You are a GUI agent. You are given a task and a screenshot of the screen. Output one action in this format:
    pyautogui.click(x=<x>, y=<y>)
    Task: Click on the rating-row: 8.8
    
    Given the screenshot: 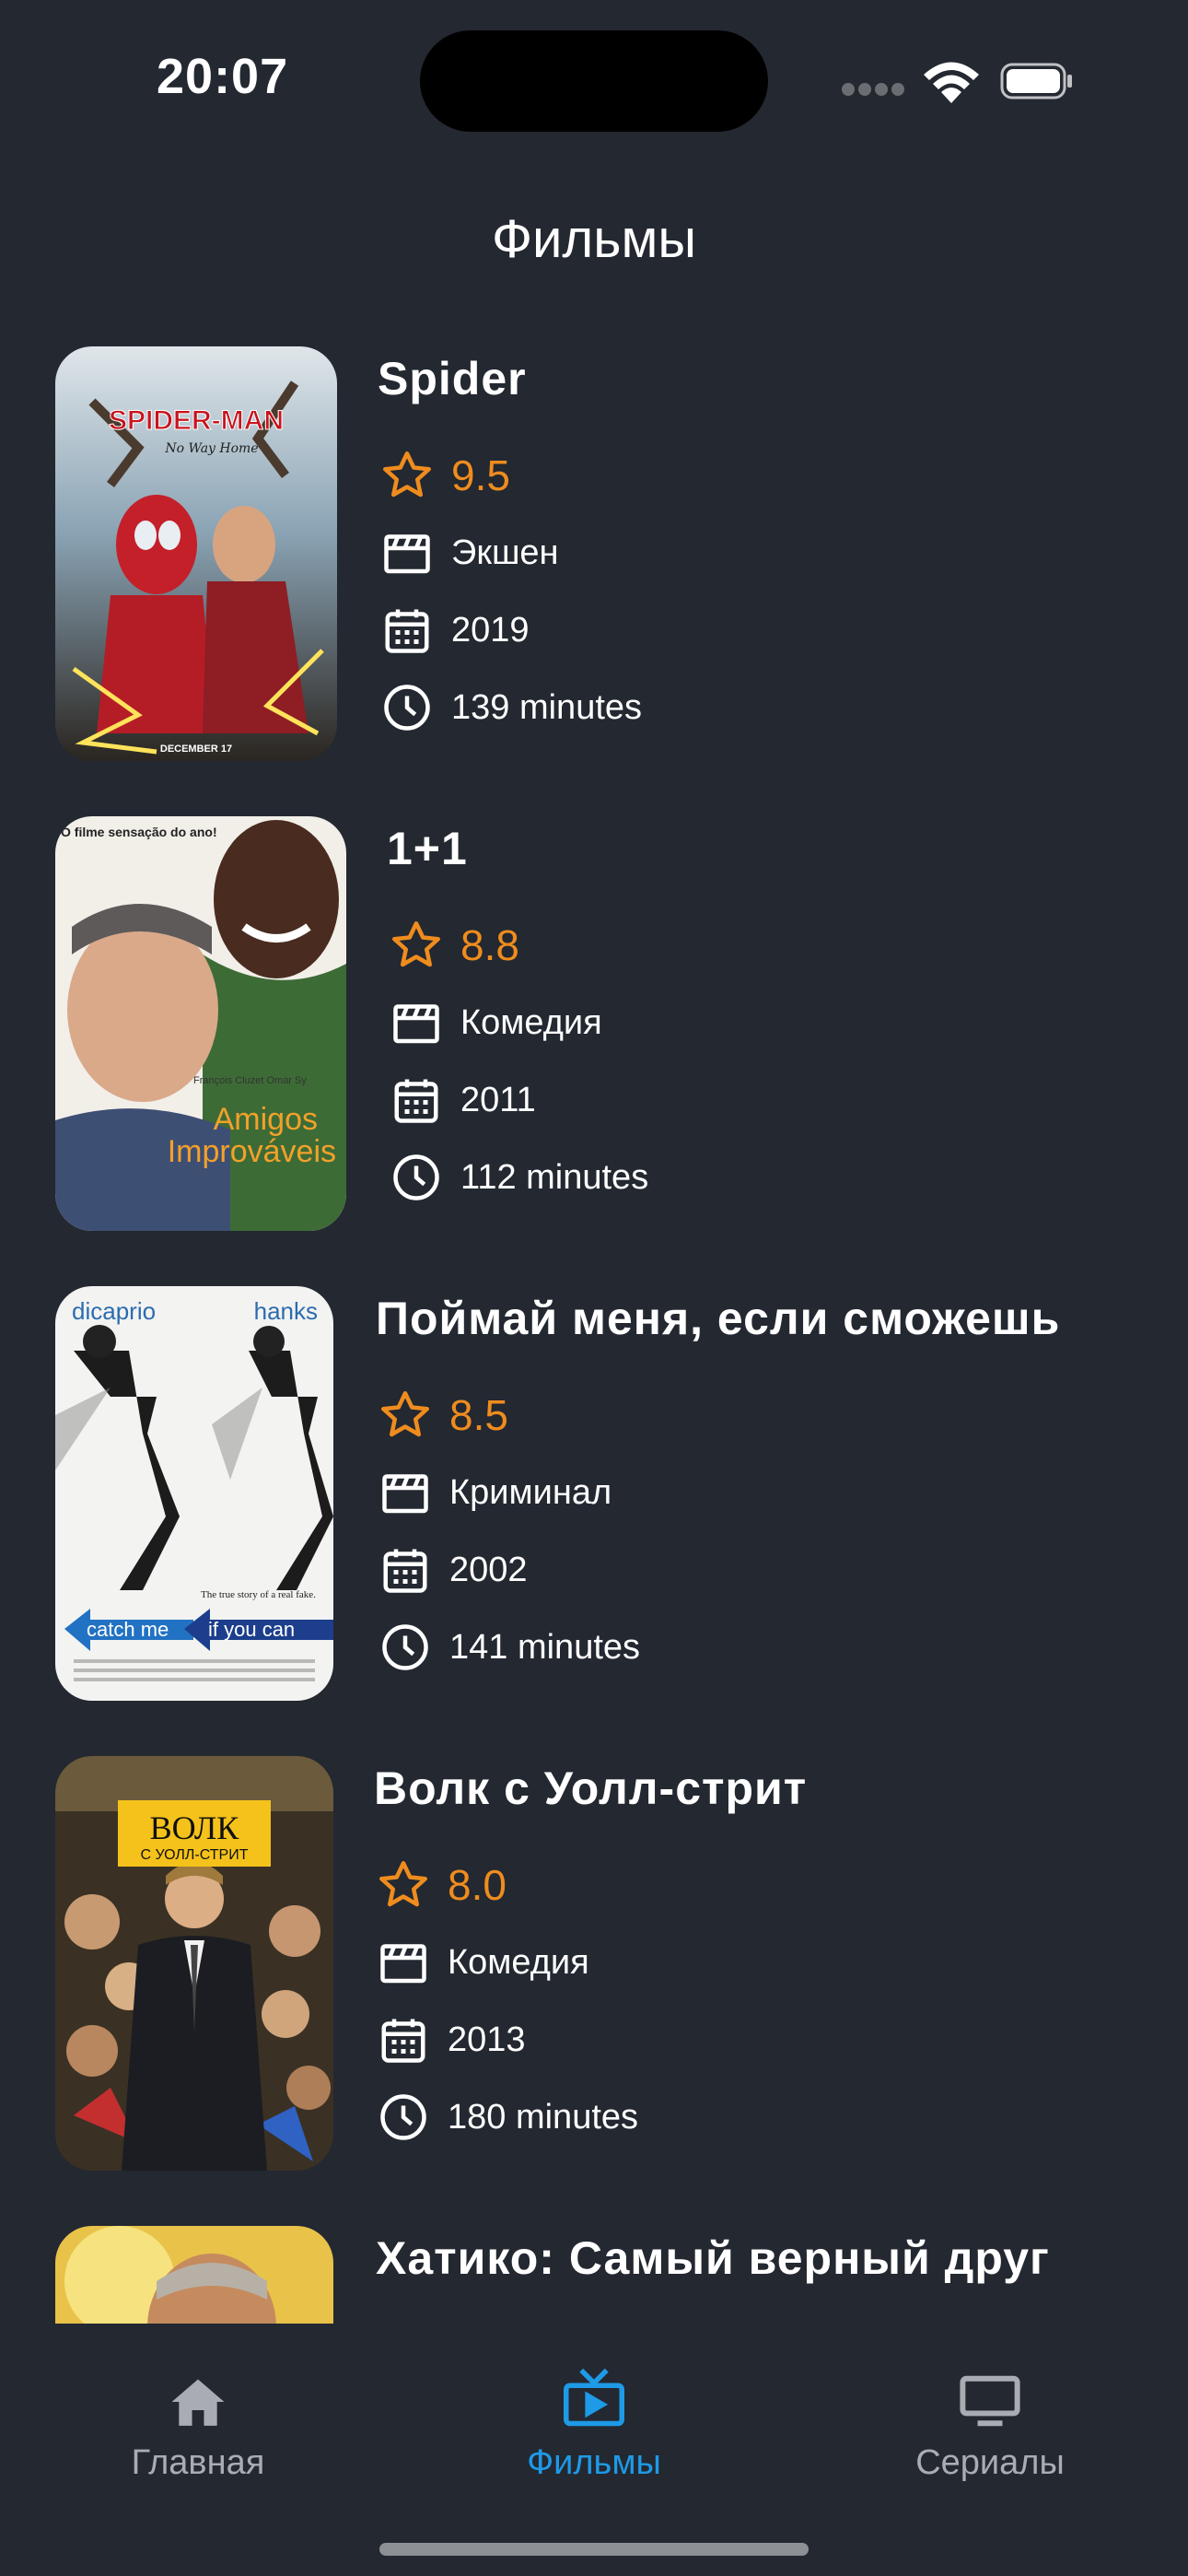 What is the action you would take?
    pyautogui.click(x=453, y=945)
    